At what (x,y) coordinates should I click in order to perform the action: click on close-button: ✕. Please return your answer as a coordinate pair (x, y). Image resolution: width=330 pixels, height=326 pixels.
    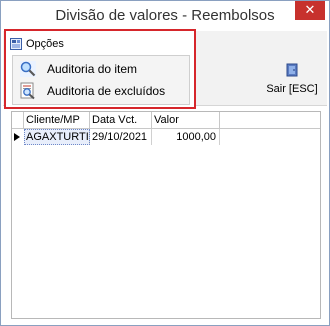
    Looking at the image, I should click on (310, 10).